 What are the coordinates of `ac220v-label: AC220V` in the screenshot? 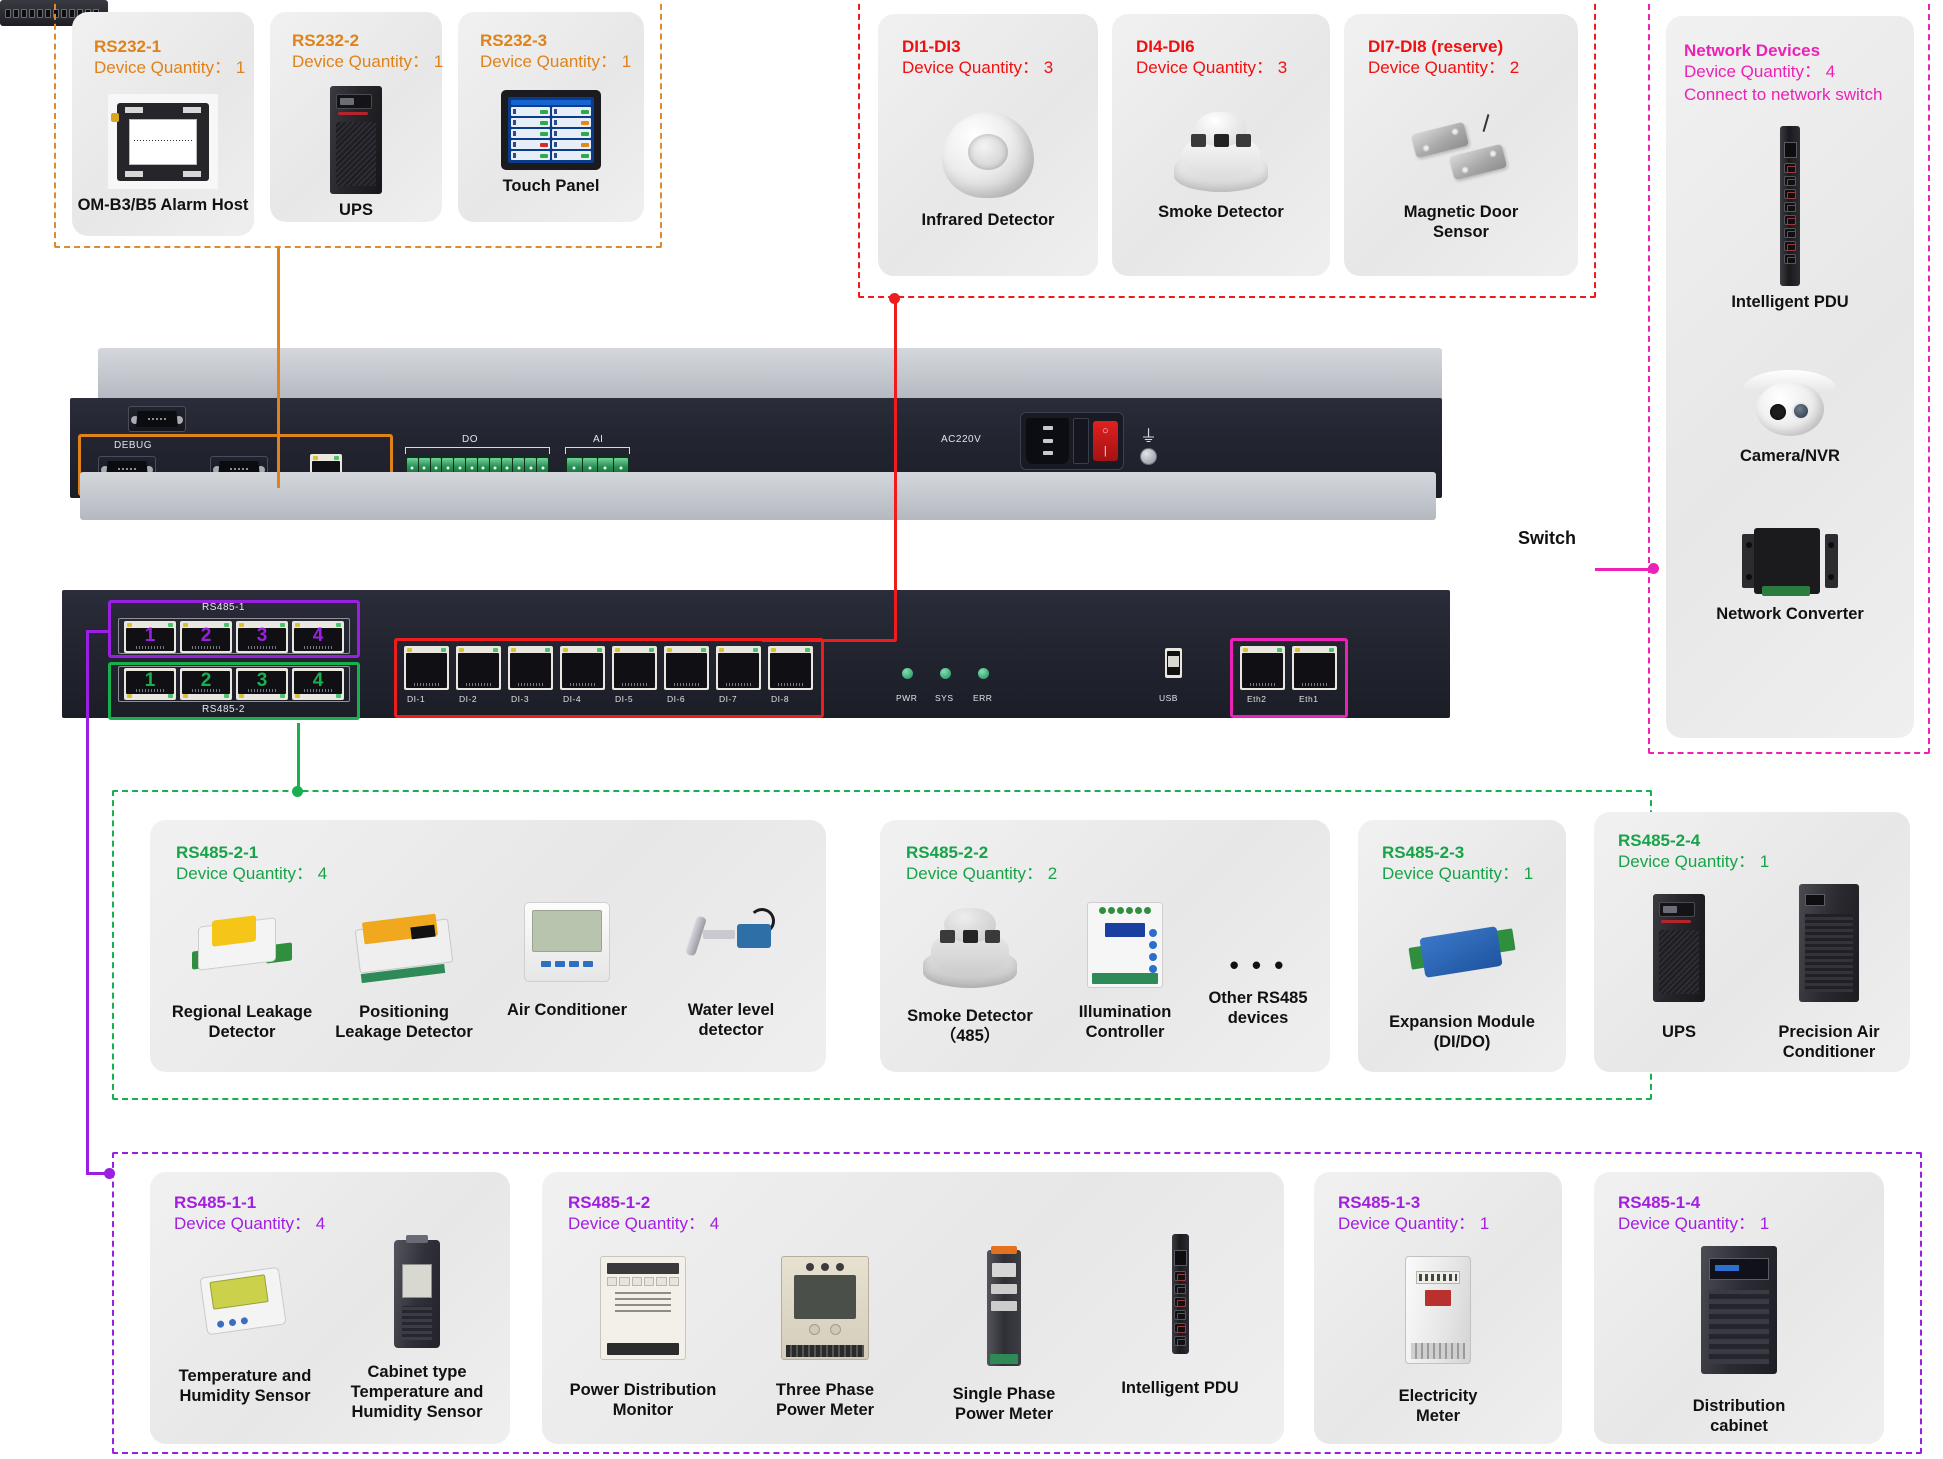 It's located at (961, 439).